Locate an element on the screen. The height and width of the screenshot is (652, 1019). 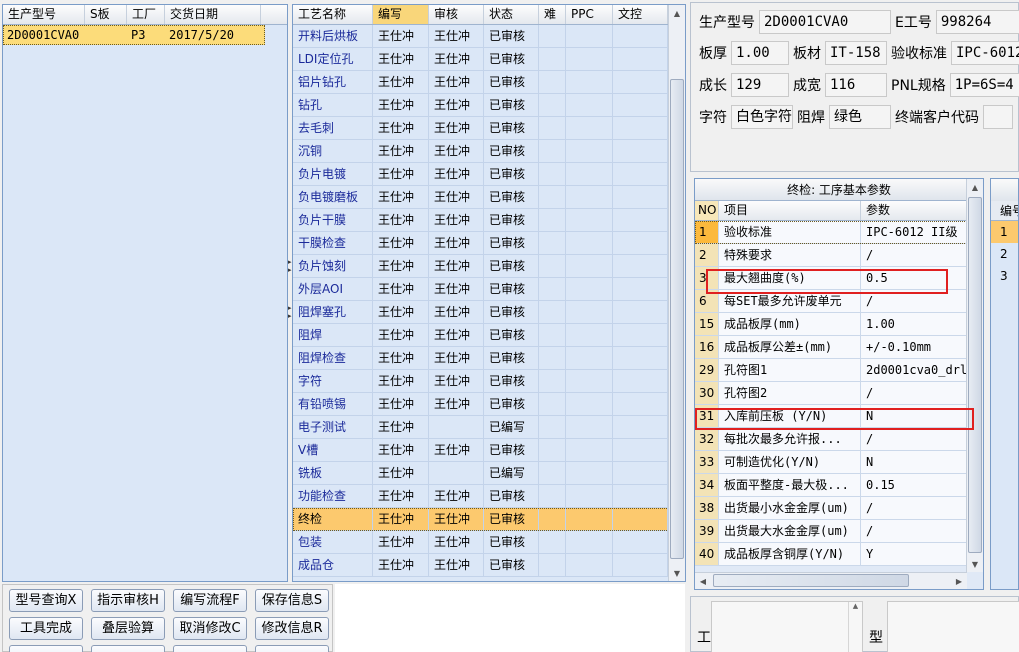
col-item: 项目 is located at coordinates (790, 210).